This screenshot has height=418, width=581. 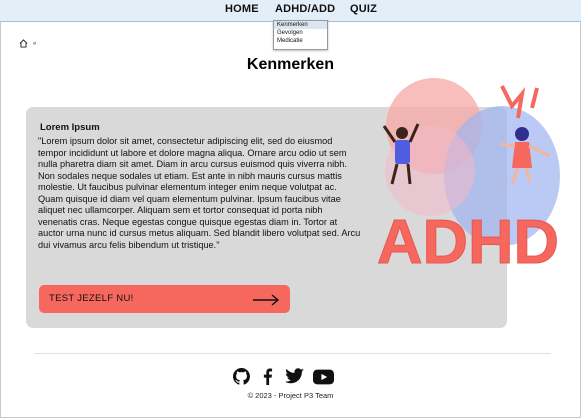 What do you see at coordinates (363, 9) in the screenshot?
I see `nav-quiz: QUIZ` at bounding box center [363, 9].